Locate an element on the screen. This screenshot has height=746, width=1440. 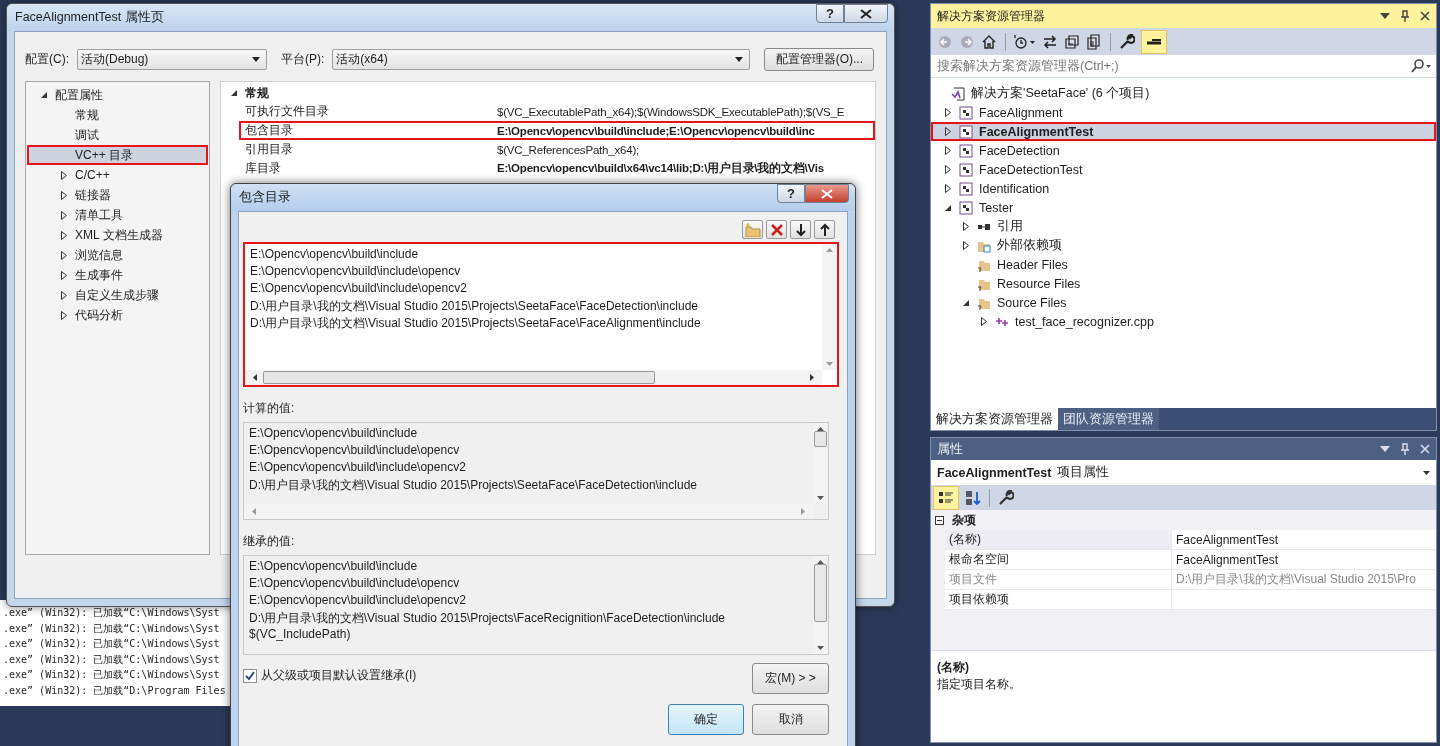
tree-item: Resource Files is located at coordinates (1183, 283).